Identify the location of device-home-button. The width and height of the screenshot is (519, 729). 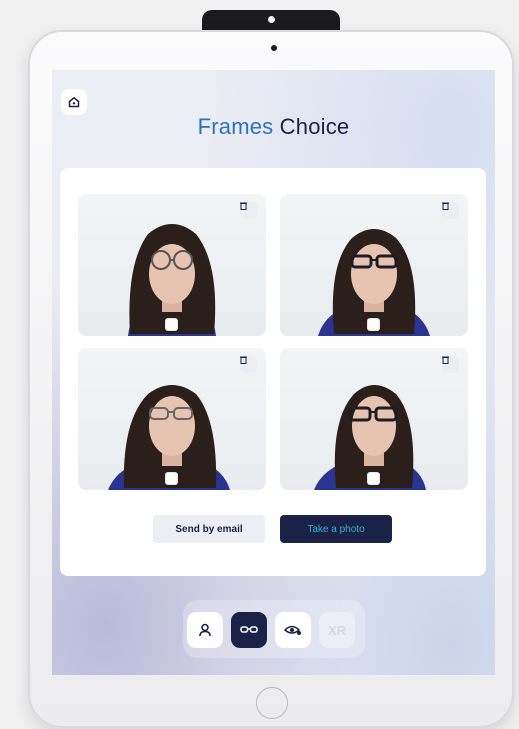
(272, 703).